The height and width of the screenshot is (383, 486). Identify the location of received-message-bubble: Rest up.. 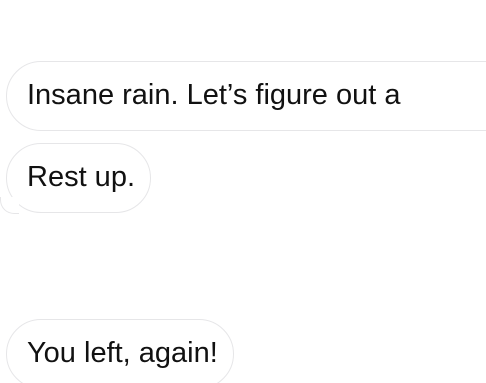
(75, 178).